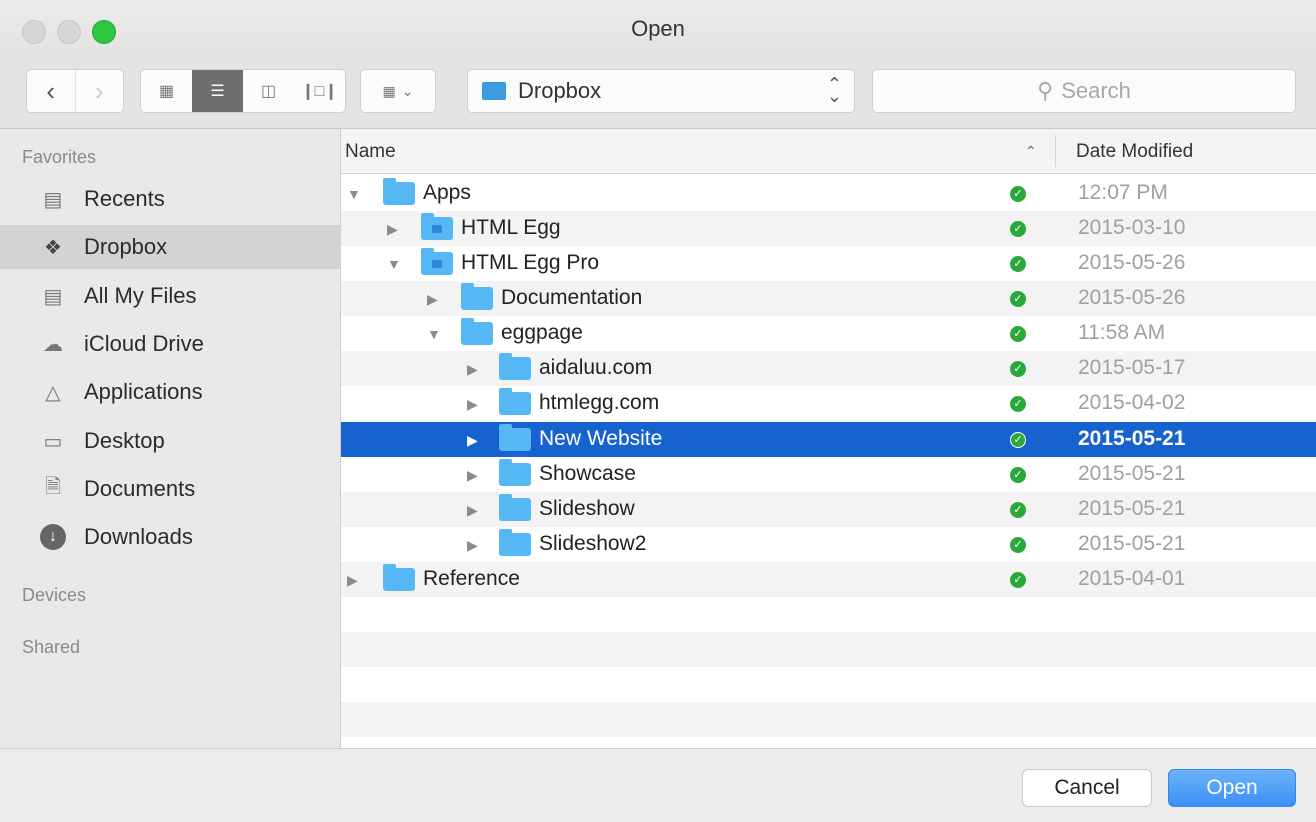 The height and width of the screenshot is (822, 1316). I want to click on arrange-button: ▦ ⌄, so click(398, 91).